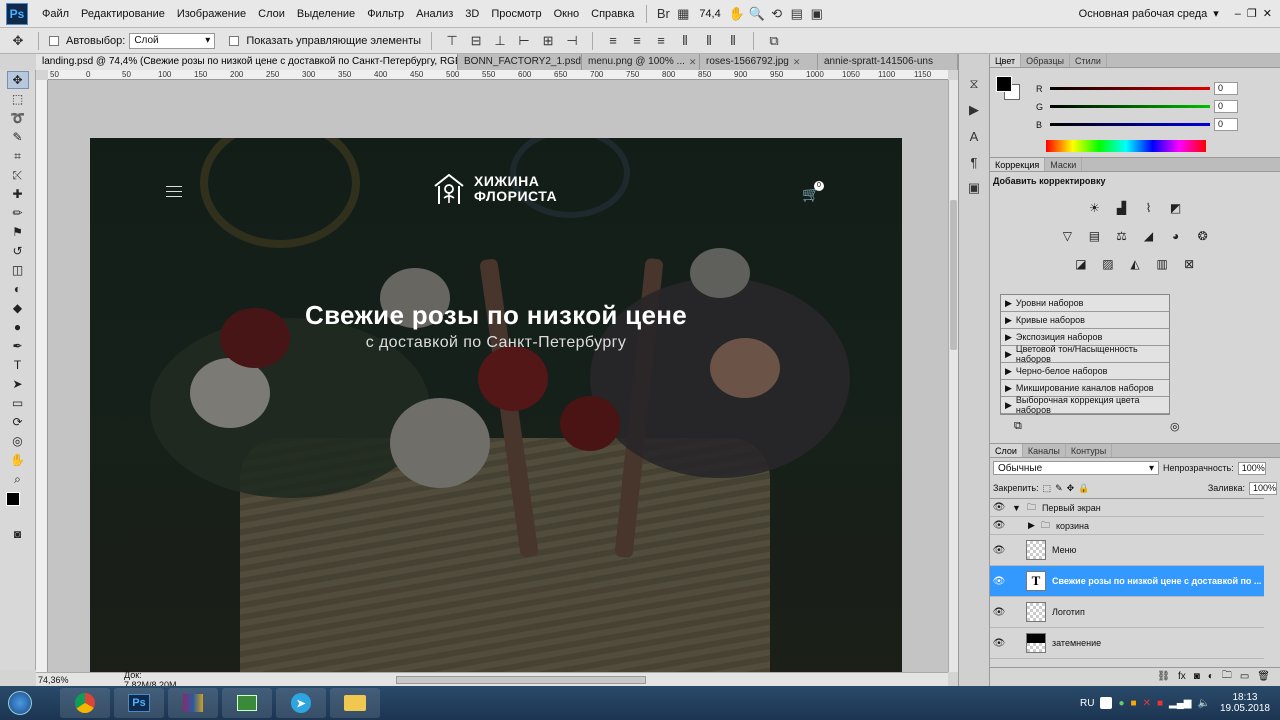  Describe the element at coordinates (797, 14) in the screenshot. I see `arrange-documents-icon: ▤` at that location.